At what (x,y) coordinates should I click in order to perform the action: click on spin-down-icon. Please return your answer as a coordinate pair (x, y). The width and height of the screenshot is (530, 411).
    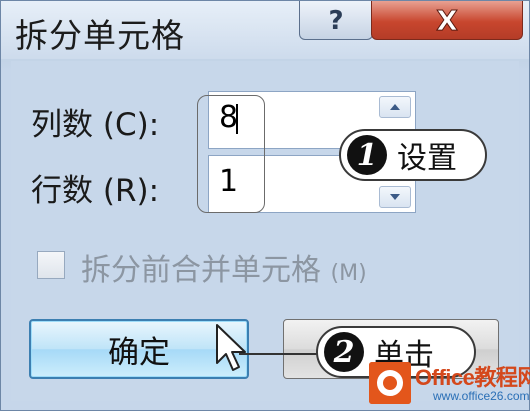
    Looking at the image, I should click on (395, 197).